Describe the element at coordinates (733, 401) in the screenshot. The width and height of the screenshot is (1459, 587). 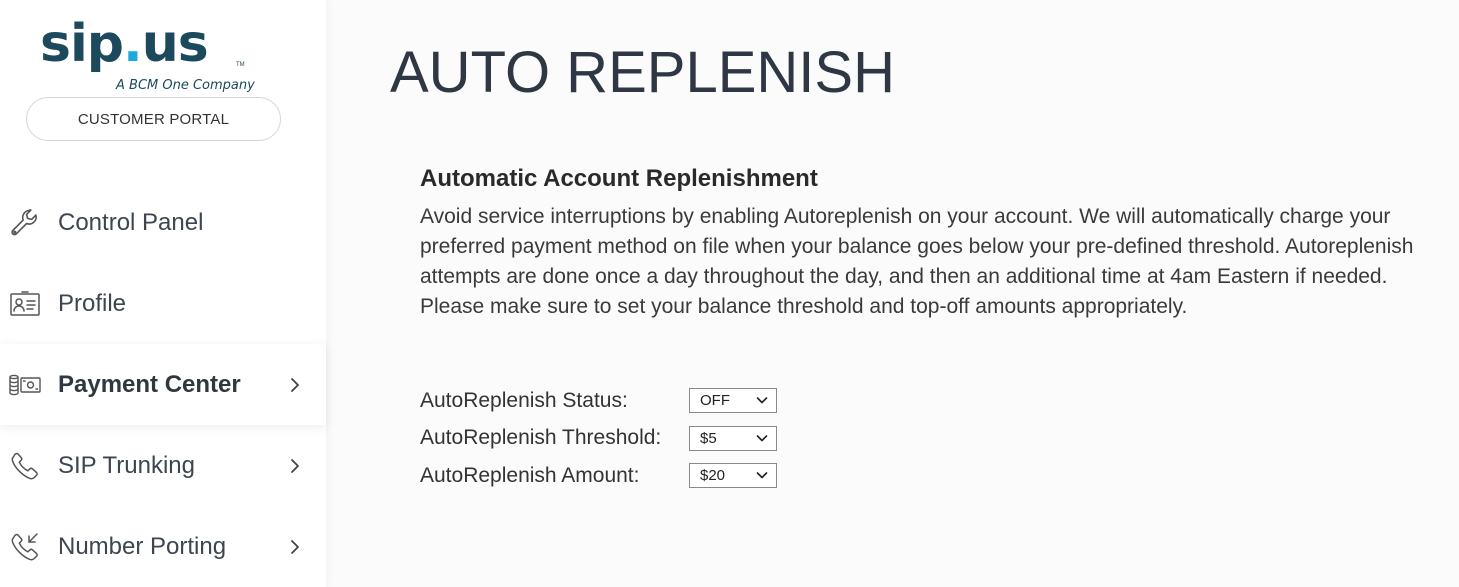
I see `status-select: OFF` at that location.